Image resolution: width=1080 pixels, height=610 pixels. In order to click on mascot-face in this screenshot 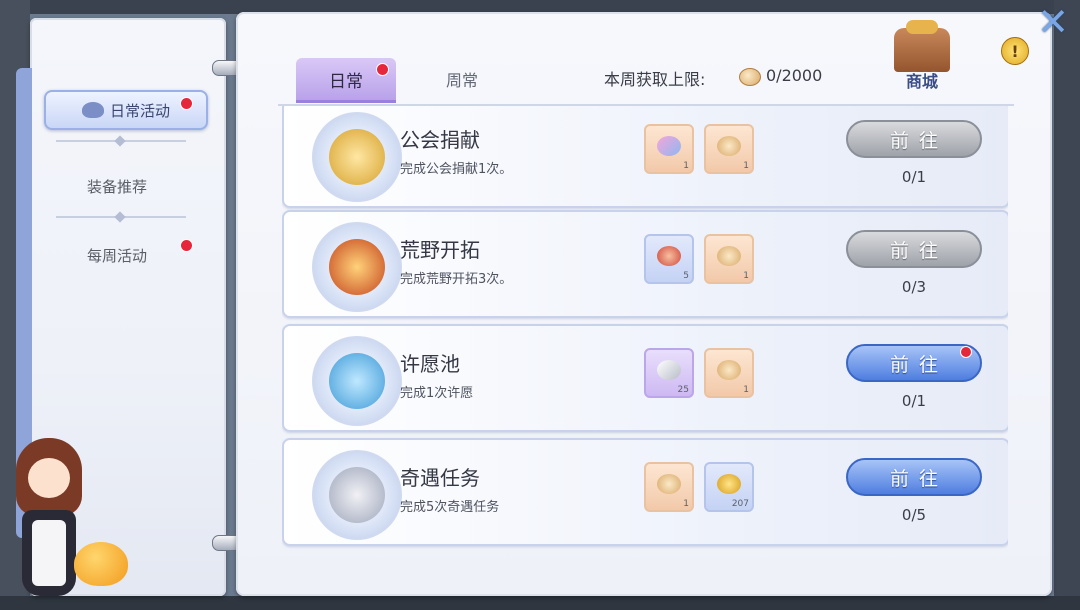, I will do `click(49, 478)`.